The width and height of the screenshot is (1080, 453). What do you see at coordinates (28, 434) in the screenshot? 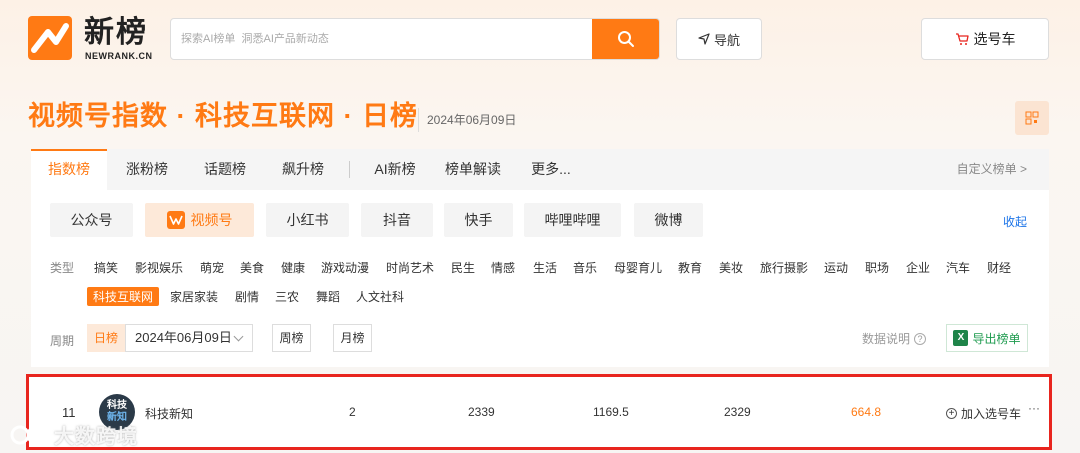
I see `watermark-logo-icon` at bounding box center [28, 434].